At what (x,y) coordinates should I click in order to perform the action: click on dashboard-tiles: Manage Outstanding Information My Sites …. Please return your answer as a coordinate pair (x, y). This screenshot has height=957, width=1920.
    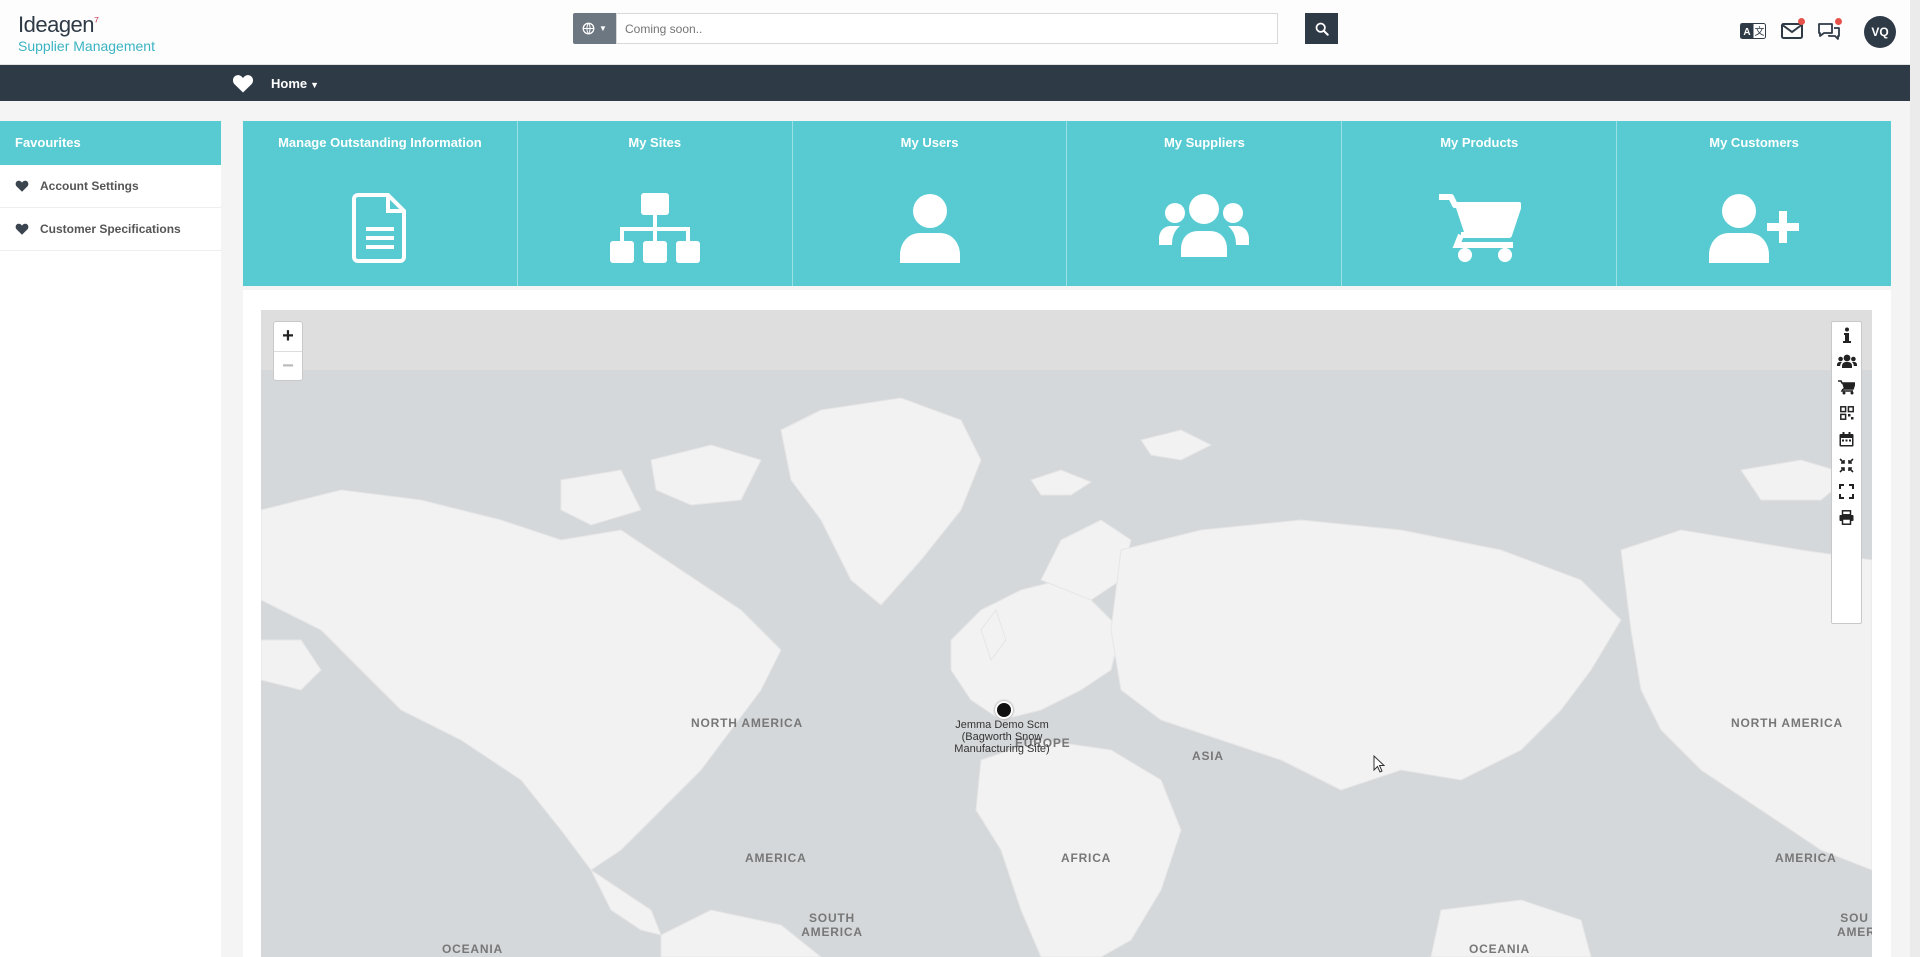
    Looking at the image, I should click on (1067, 203).